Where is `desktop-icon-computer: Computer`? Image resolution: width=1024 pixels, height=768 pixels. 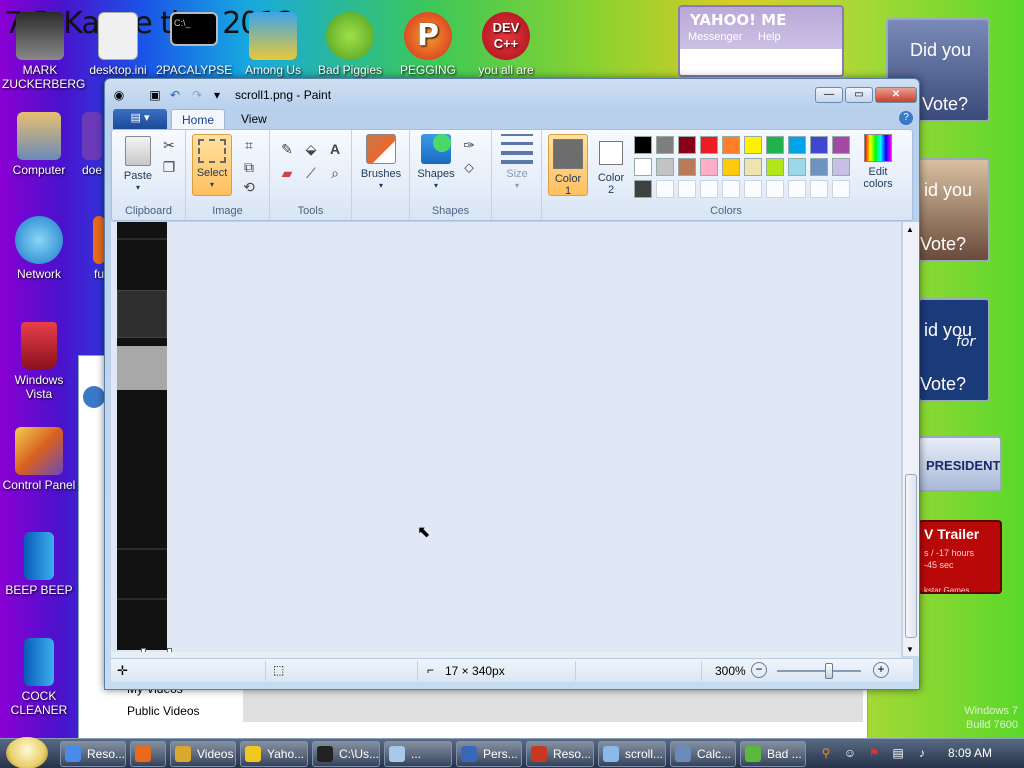
desktop-icon-computer: Computer is located at coordinates (39, 144).